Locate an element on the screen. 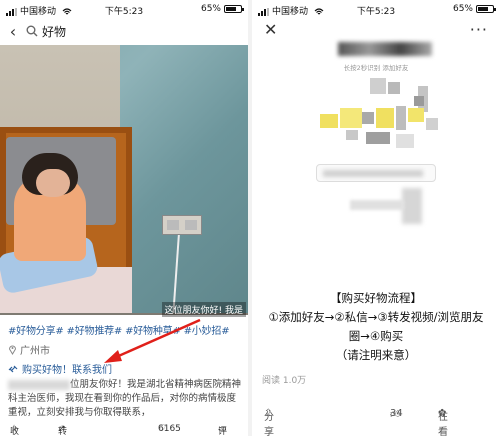 Image resolution: width=500 pixels, height=436 pixels. wall-switch is located at coordinates (182, 225).